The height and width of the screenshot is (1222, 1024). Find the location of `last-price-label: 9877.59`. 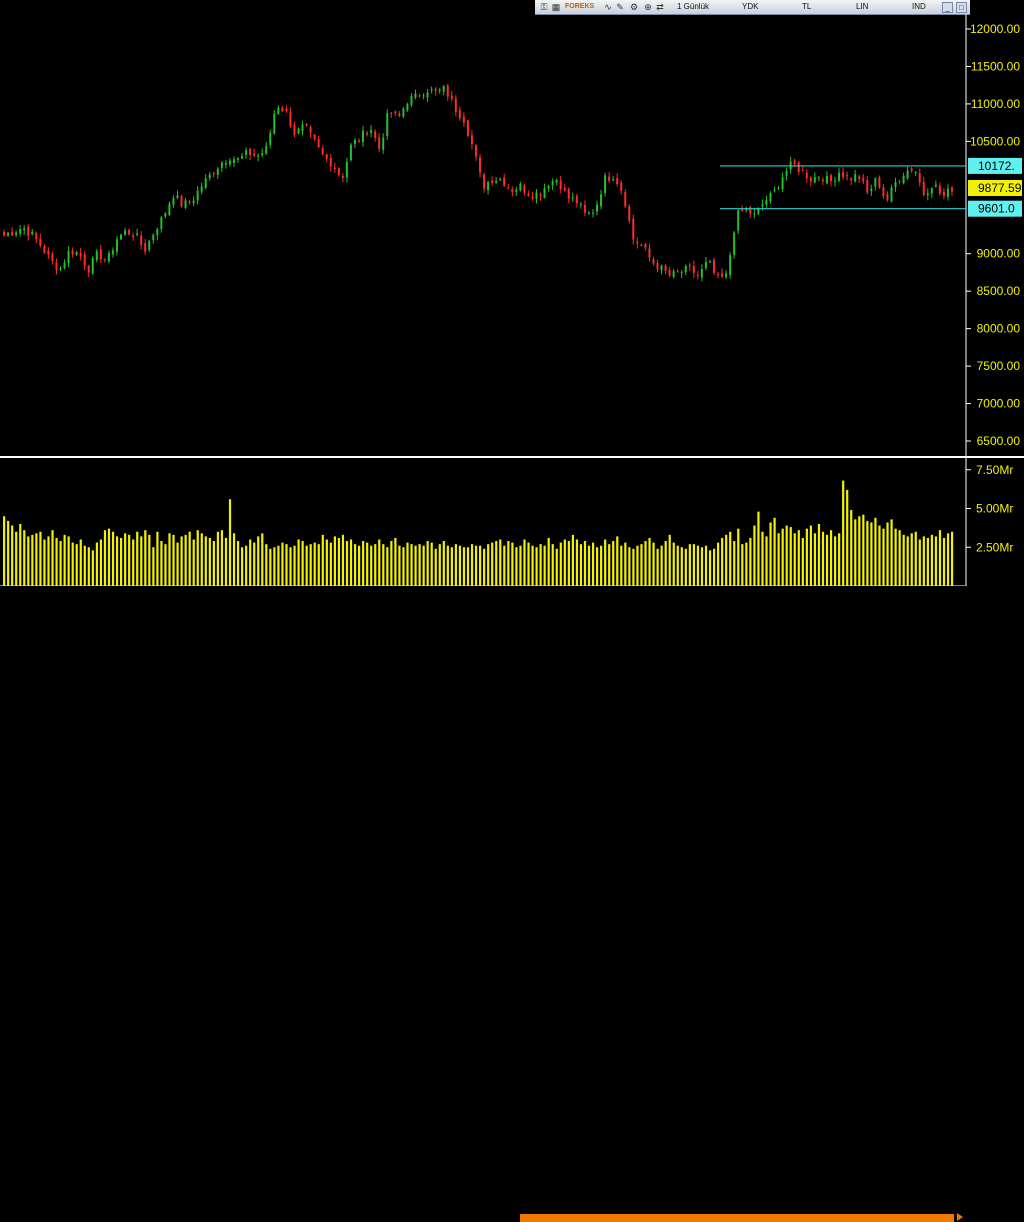

last-price-label: 9877.59 is located at coordinates (1000, 188).